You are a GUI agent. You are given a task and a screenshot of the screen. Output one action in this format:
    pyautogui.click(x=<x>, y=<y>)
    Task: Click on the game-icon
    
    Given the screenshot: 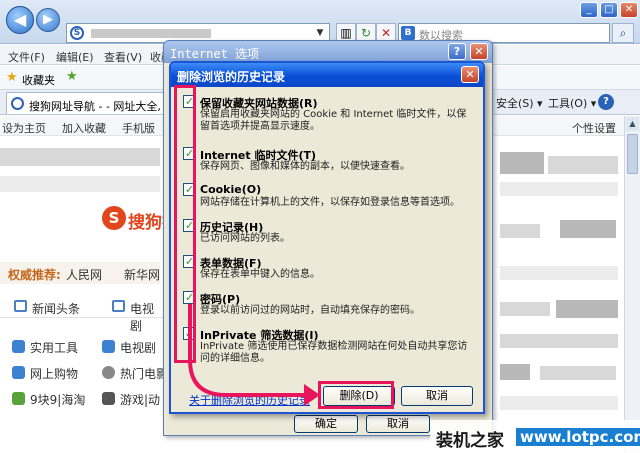 What is the action you would take?
    pyautogui.click(x=108, y=398)
    